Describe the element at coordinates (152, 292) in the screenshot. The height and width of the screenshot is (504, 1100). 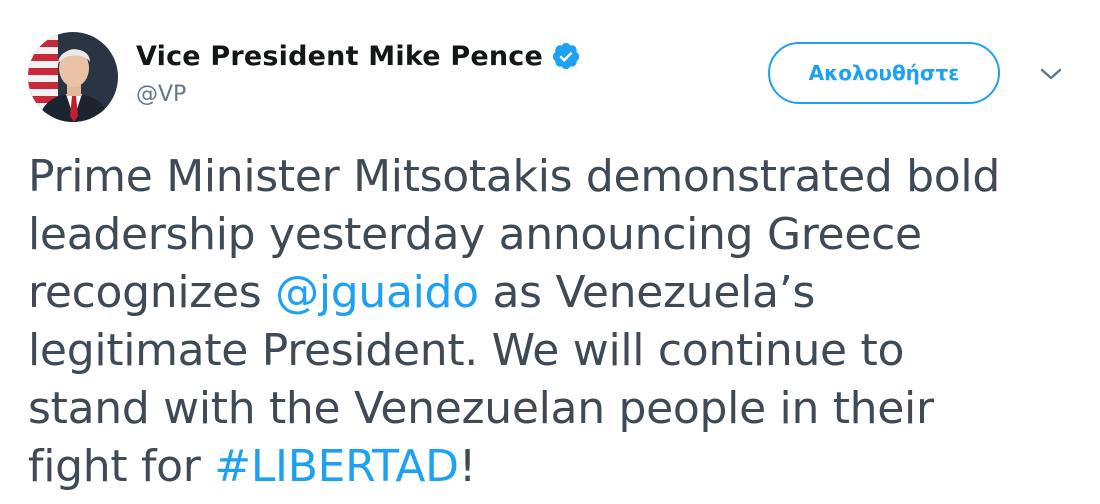
I see `tweet-text-segment: recognizes` at that location.